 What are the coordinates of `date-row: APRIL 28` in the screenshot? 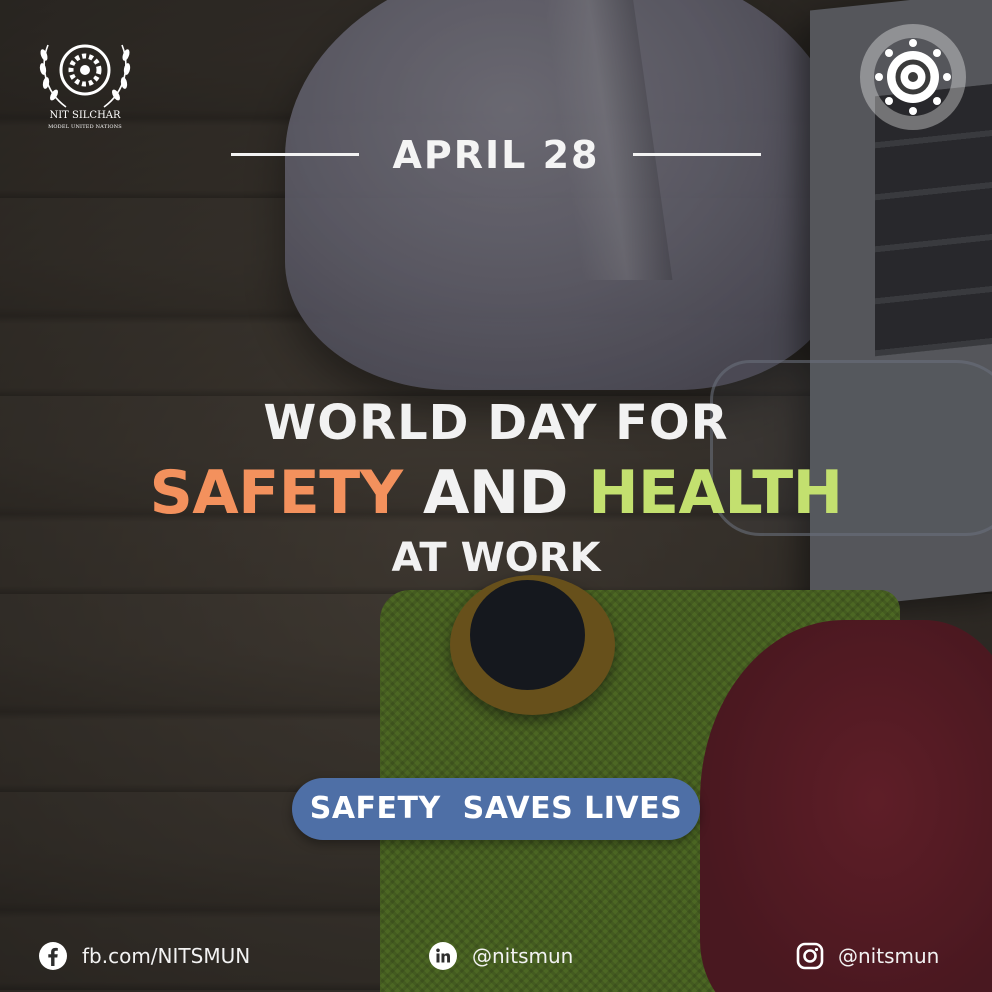 It's located at (496, 155).